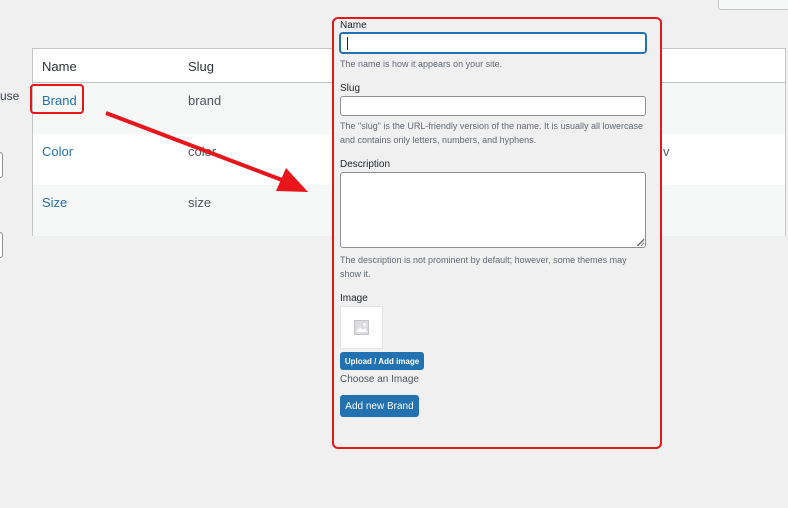 The height and width of the screenshot is (508, 788). Describe the element at coordinates (421, 64) in the screenshot. I see `name-help-text: The name is how it appears on your site.` at that location.